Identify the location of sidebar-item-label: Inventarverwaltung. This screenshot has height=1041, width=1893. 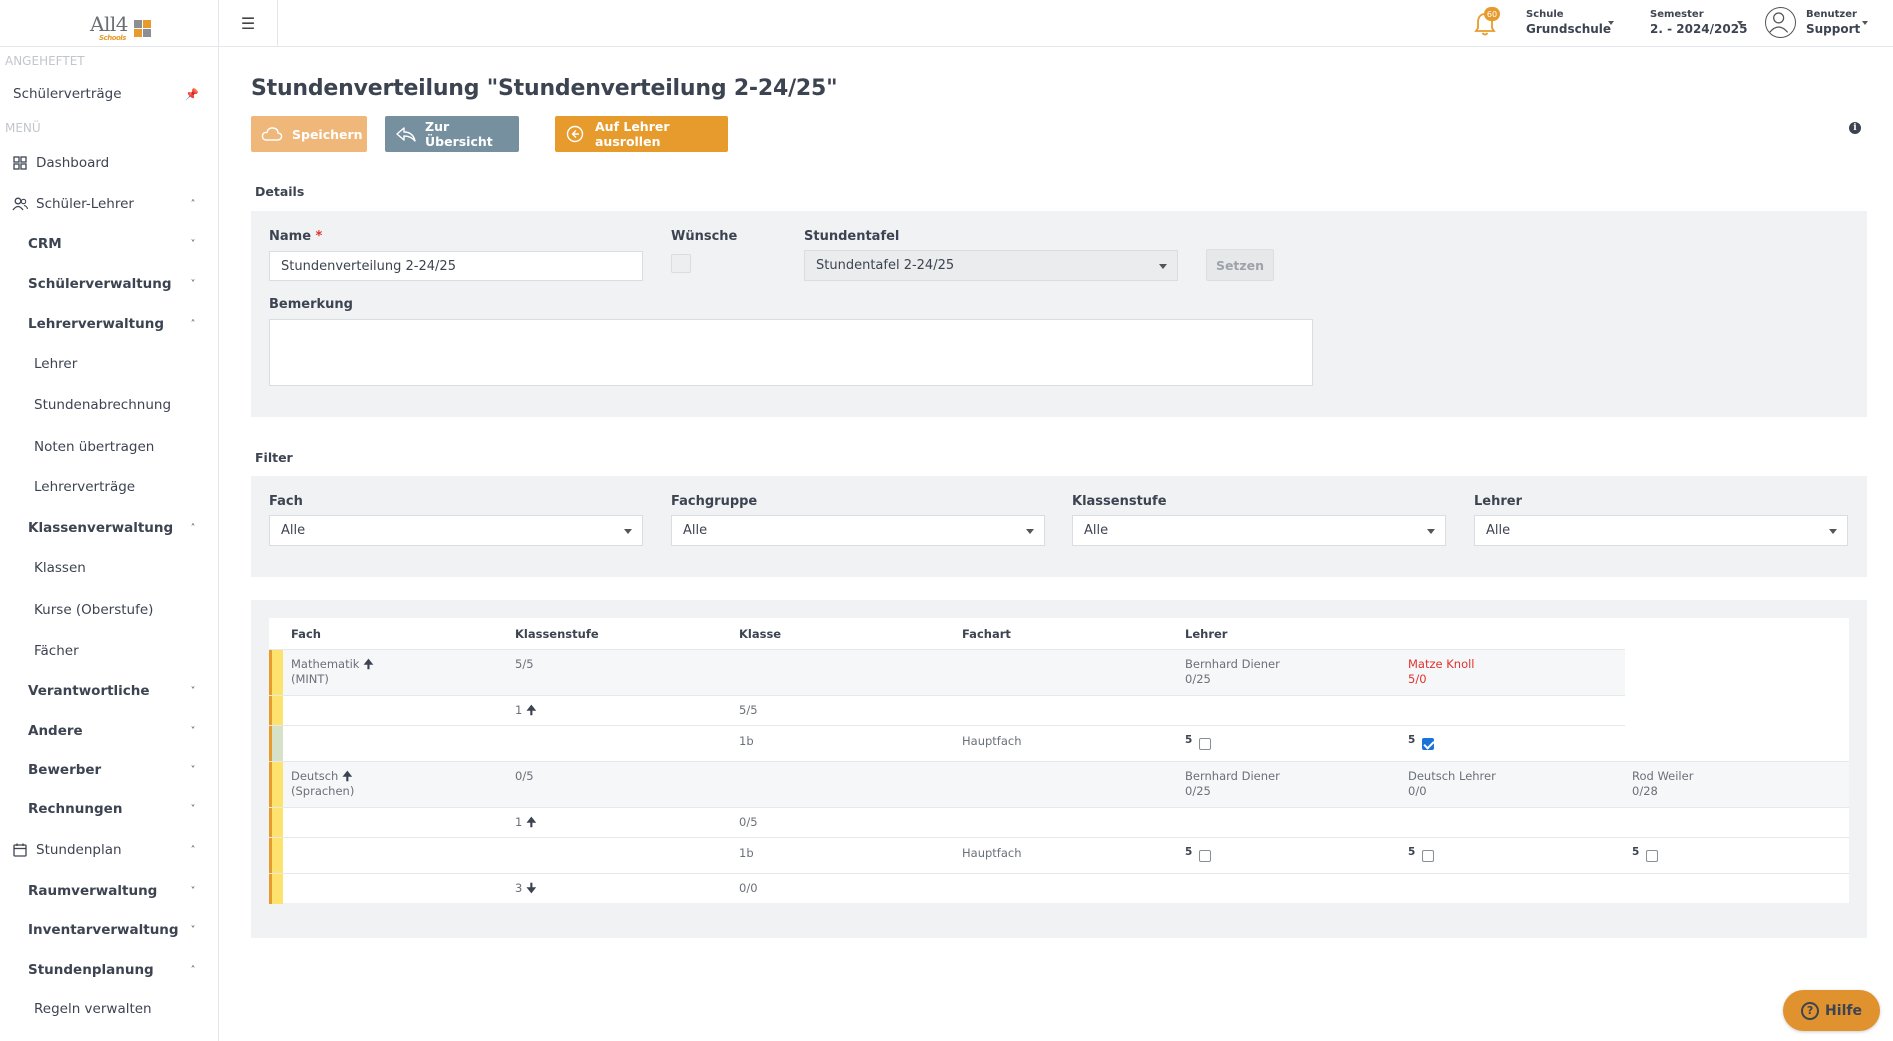
(103, 930).